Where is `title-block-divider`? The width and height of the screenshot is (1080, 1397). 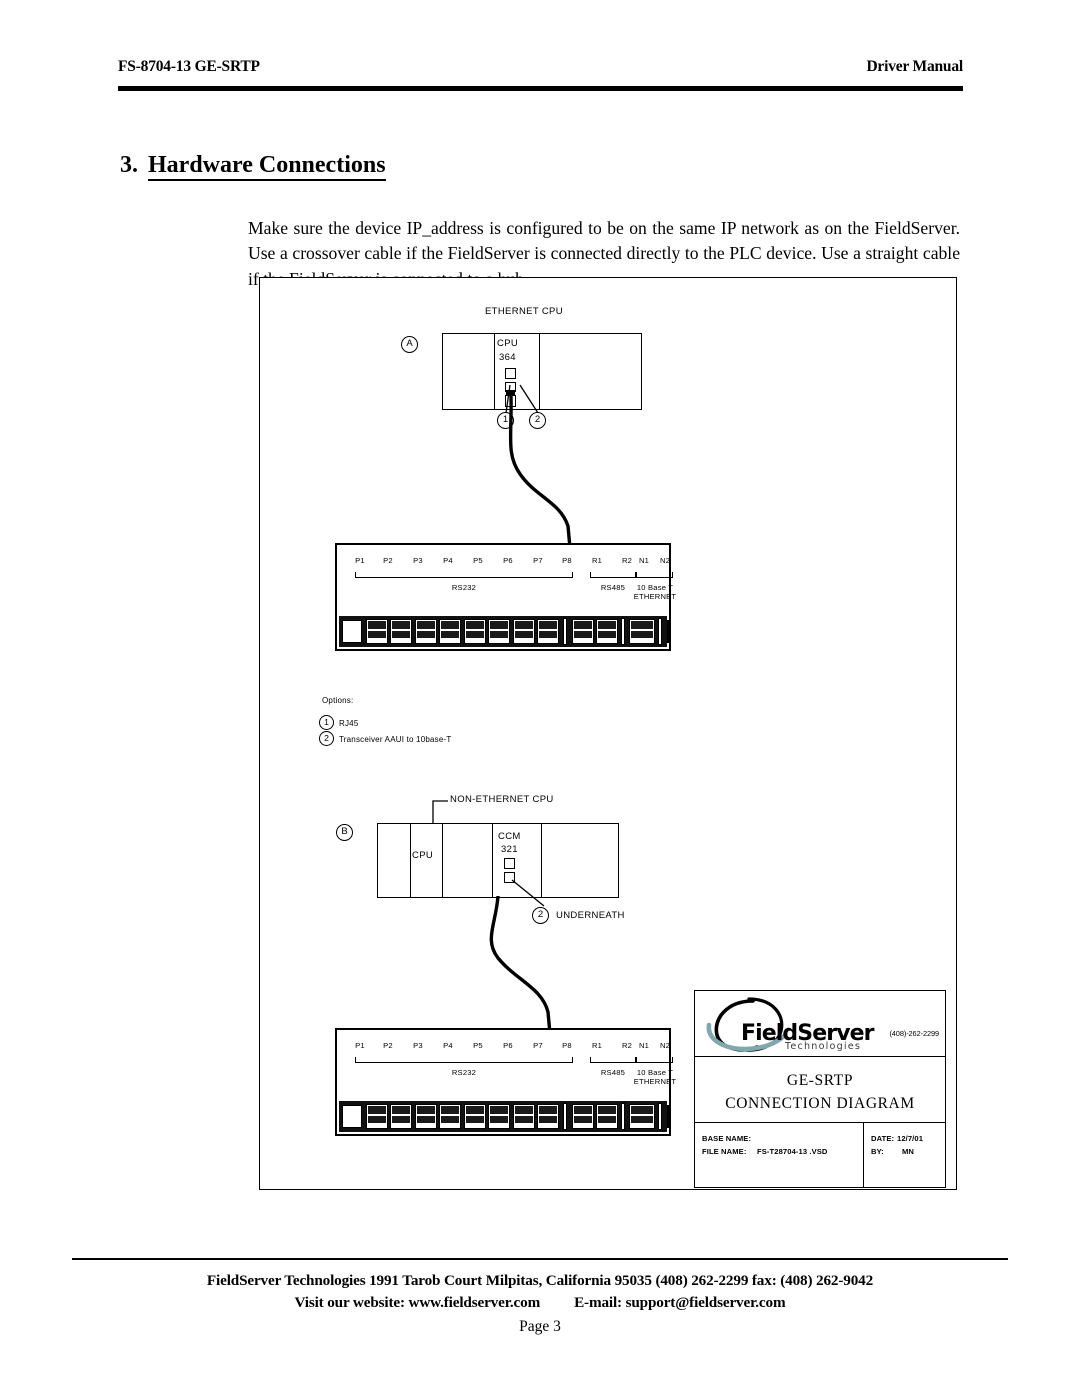 title-block-divider is located at coordinates (863, 1155).